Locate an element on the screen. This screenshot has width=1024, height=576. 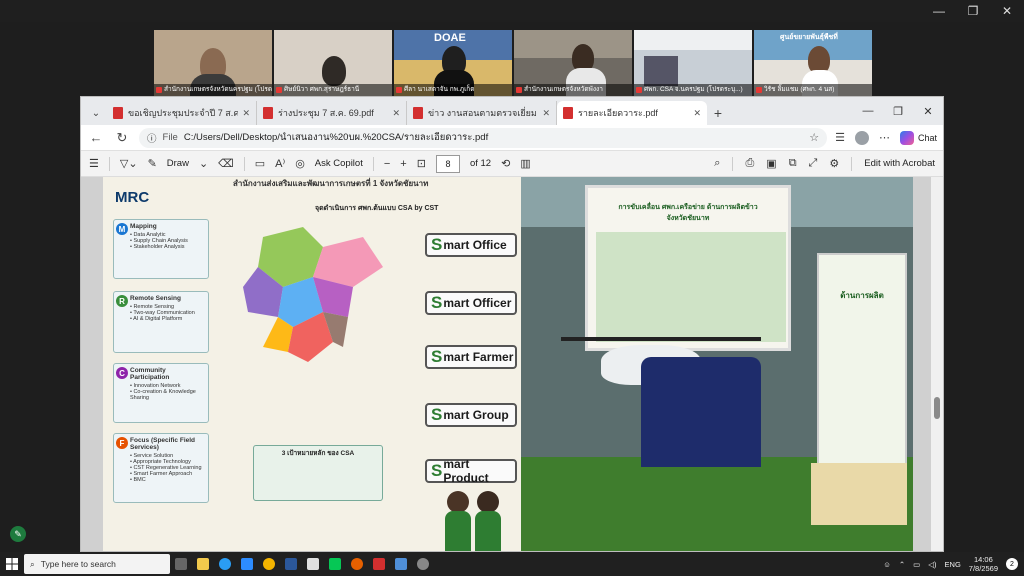
scrollbar-thumb is located at coordinates (937, 408).